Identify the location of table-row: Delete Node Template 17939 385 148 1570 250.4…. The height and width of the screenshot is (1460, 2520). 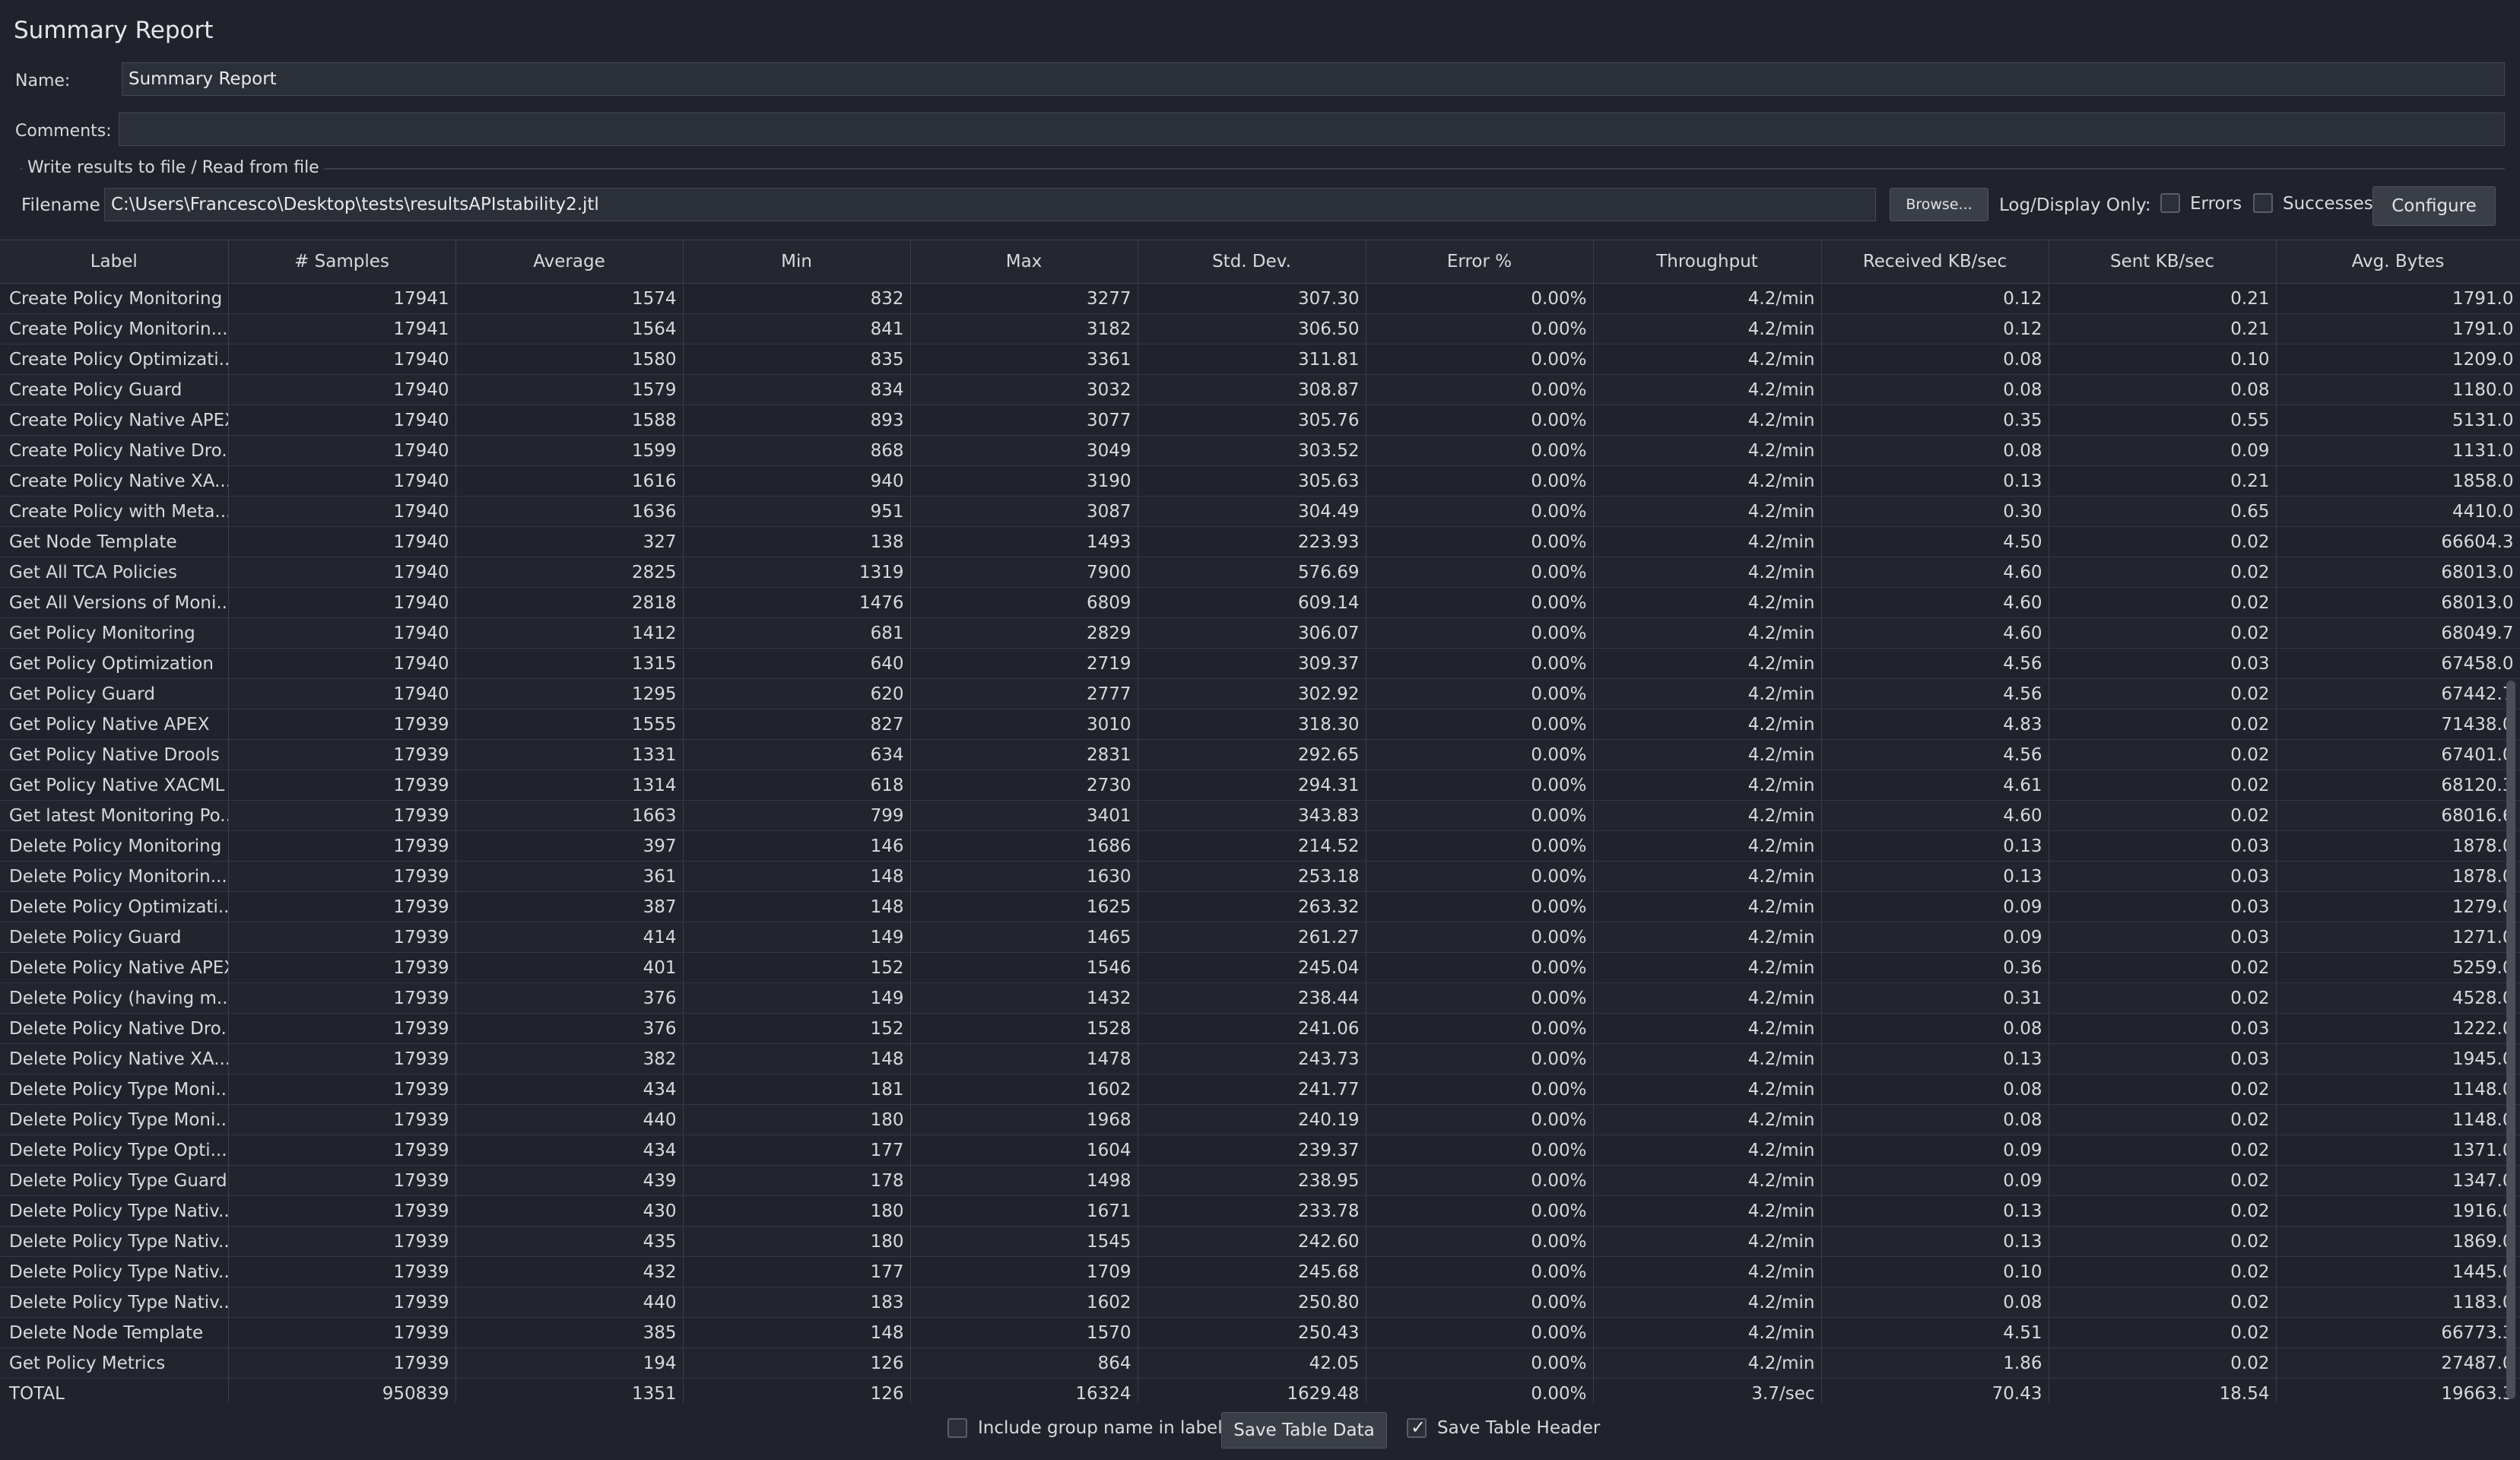
(1260, 1332).